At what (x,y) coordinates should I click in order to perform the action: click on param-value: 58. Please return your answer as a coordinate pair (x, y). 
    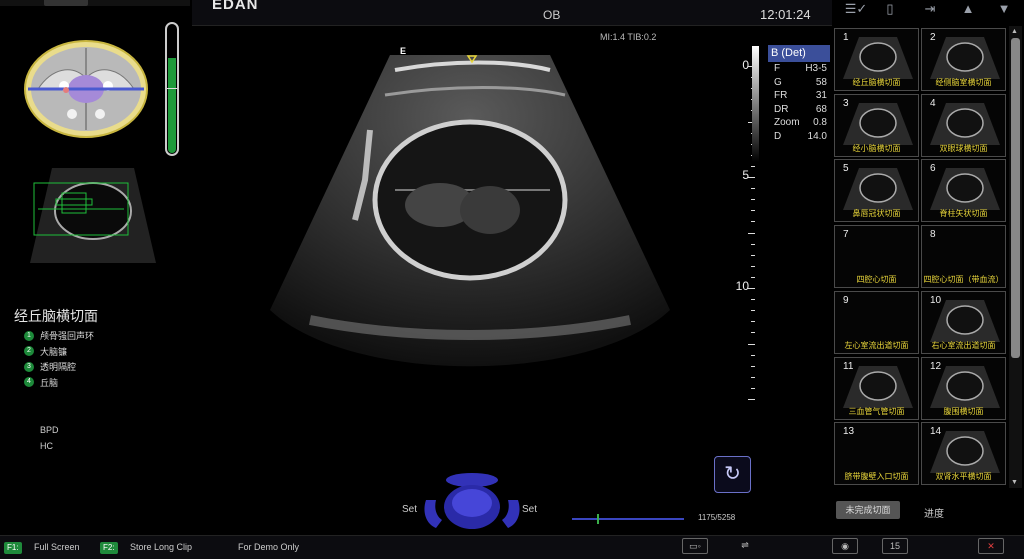
    Looking at the image, I should click on (821, 82).